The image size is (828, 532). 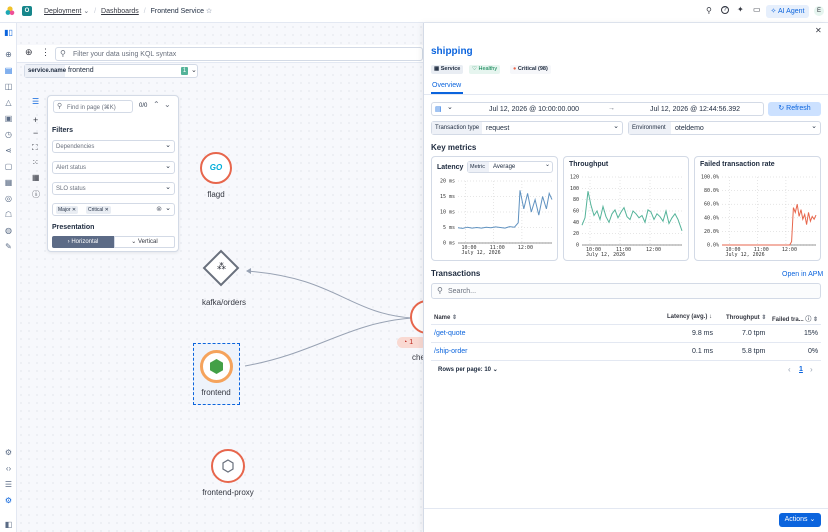 I want to click on settings-icon: ⚙, so click(x=8, y=452).